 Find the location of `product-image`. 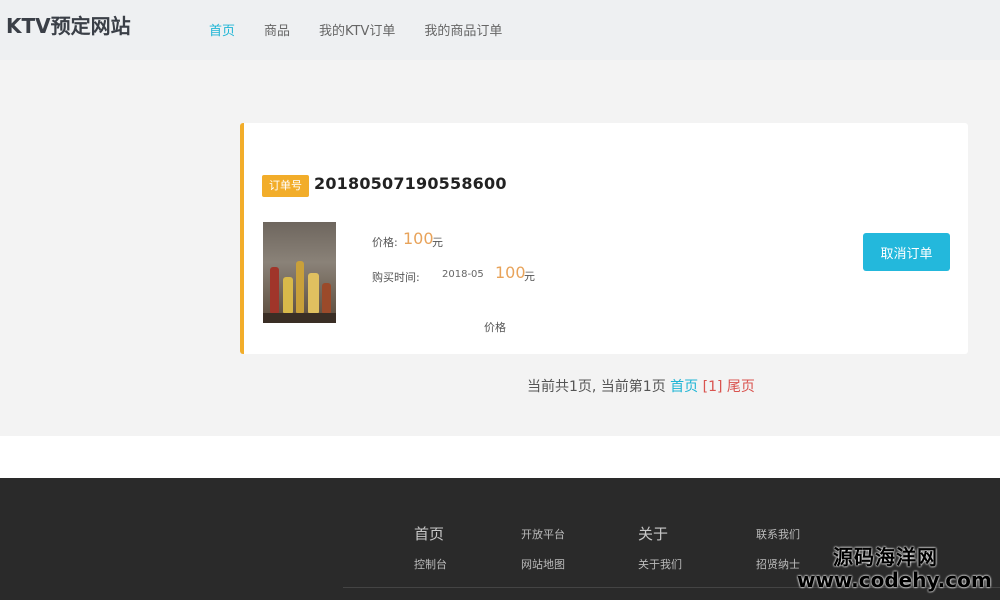

product-image is located at coordinates (299, 272).